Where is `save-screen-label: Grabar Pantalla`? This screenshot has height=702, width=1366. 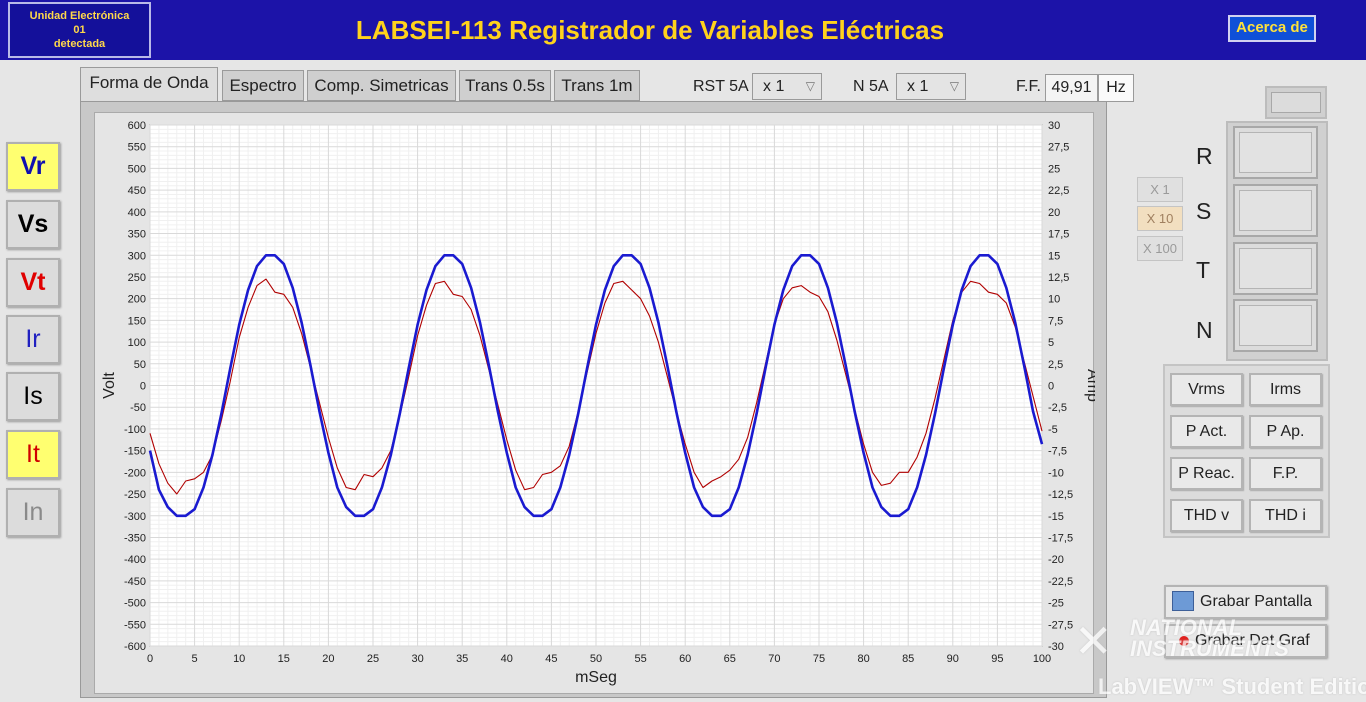 save-screen-label: Grabar Pantalla is located at coordinates (1256, 601).